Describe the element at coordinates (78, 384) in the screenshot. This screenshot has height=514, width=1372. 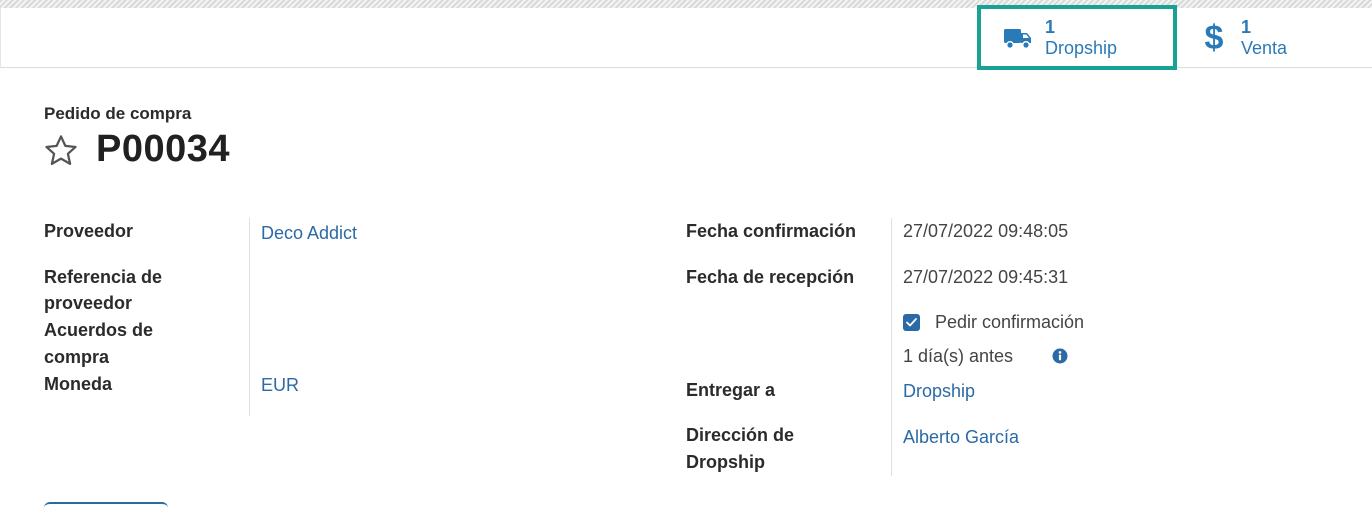
I see `moneda-label: Moneda` at that location.